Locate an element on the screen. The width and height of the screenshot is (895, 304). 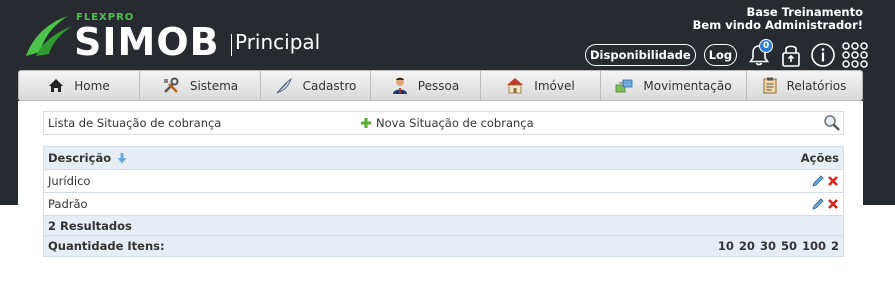
header-description-cell: Descrição is located at coordinates (87, 158).